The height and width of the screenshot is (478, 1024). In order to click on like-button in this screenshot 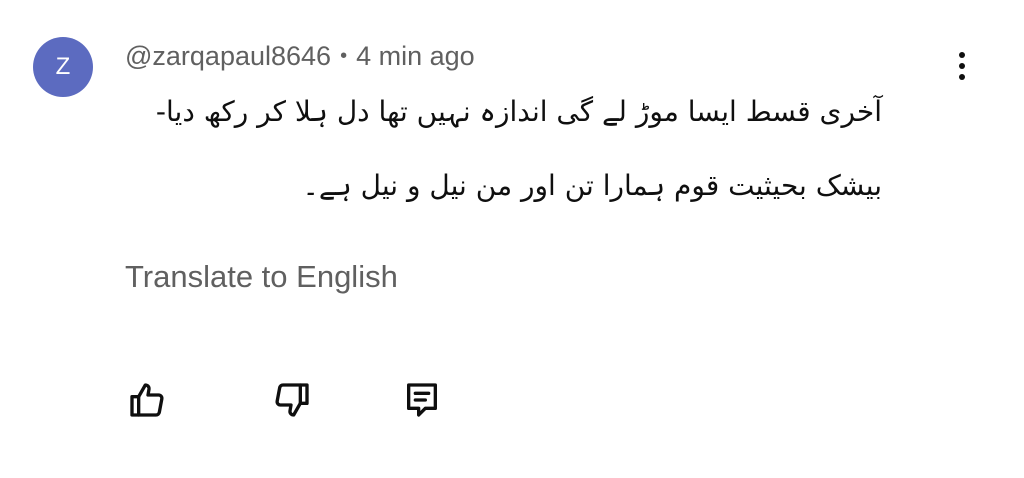, I will do `click(147, 400)`.